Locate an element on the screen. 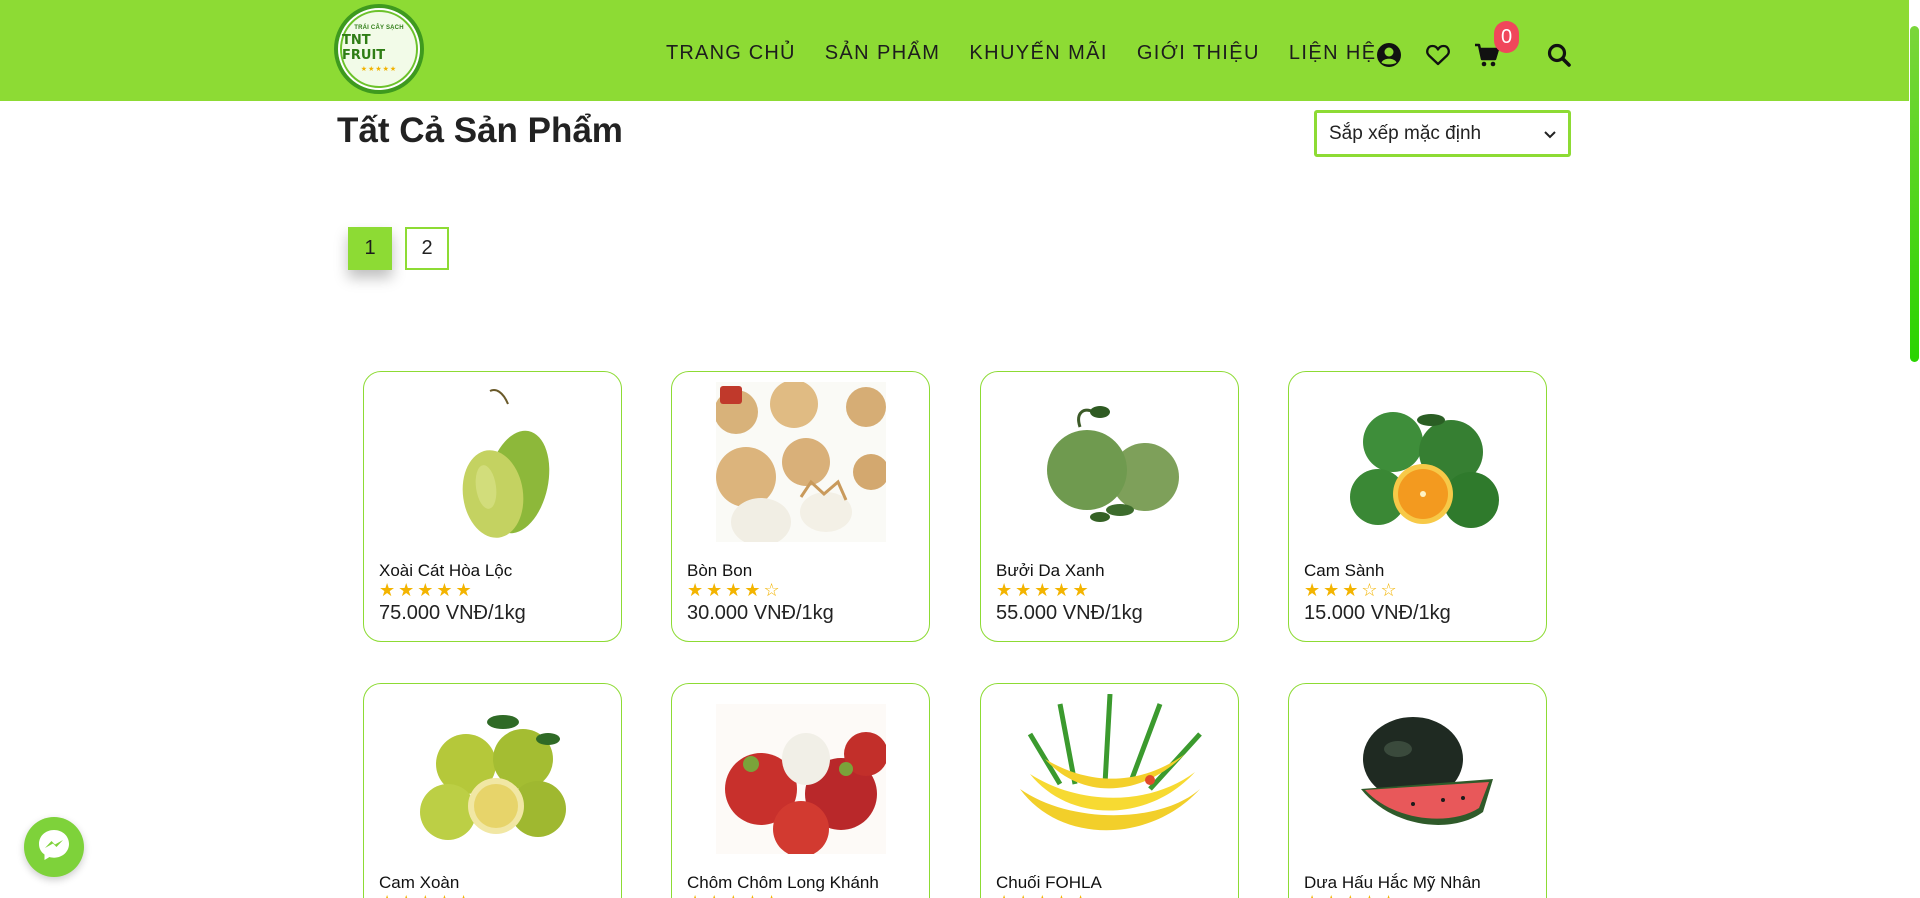  product-card: Xoài Cát Hòa Lộc ★★★★★ 75.000 VNĐ/1kg is located at coordinates (492, 506).